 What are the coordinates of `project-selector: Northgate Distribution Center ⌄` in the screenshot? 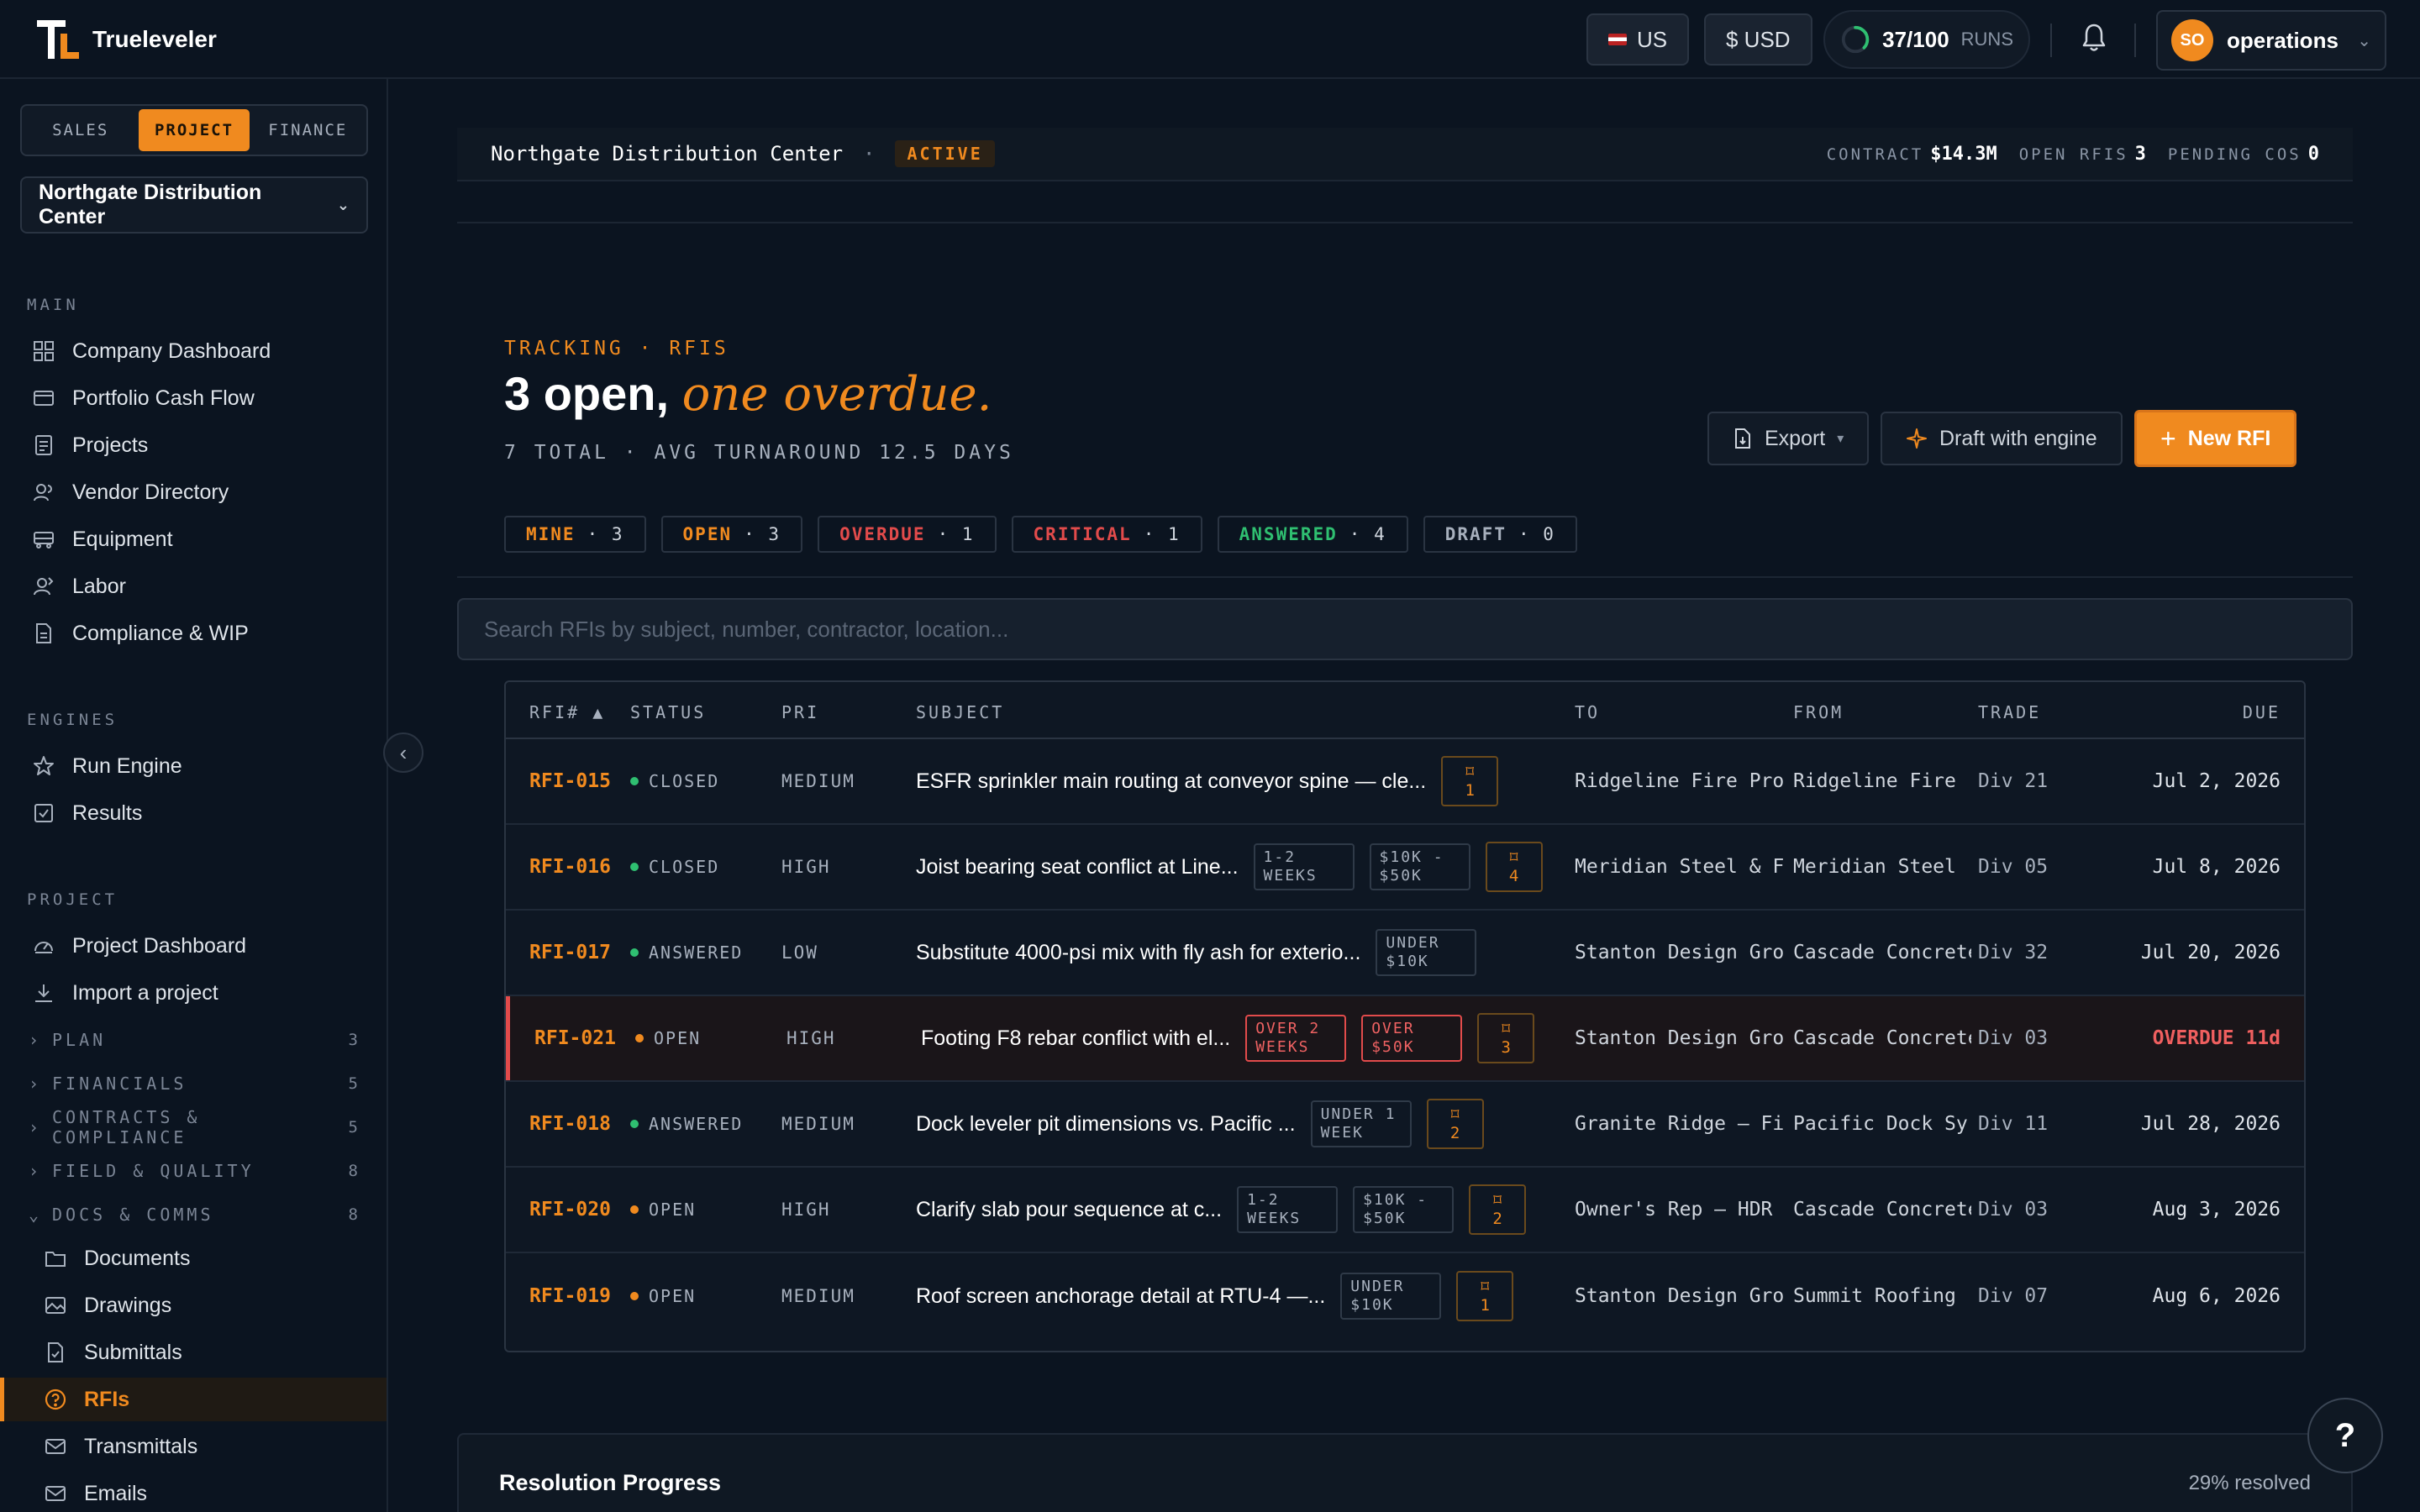 It's located at (194, 205).